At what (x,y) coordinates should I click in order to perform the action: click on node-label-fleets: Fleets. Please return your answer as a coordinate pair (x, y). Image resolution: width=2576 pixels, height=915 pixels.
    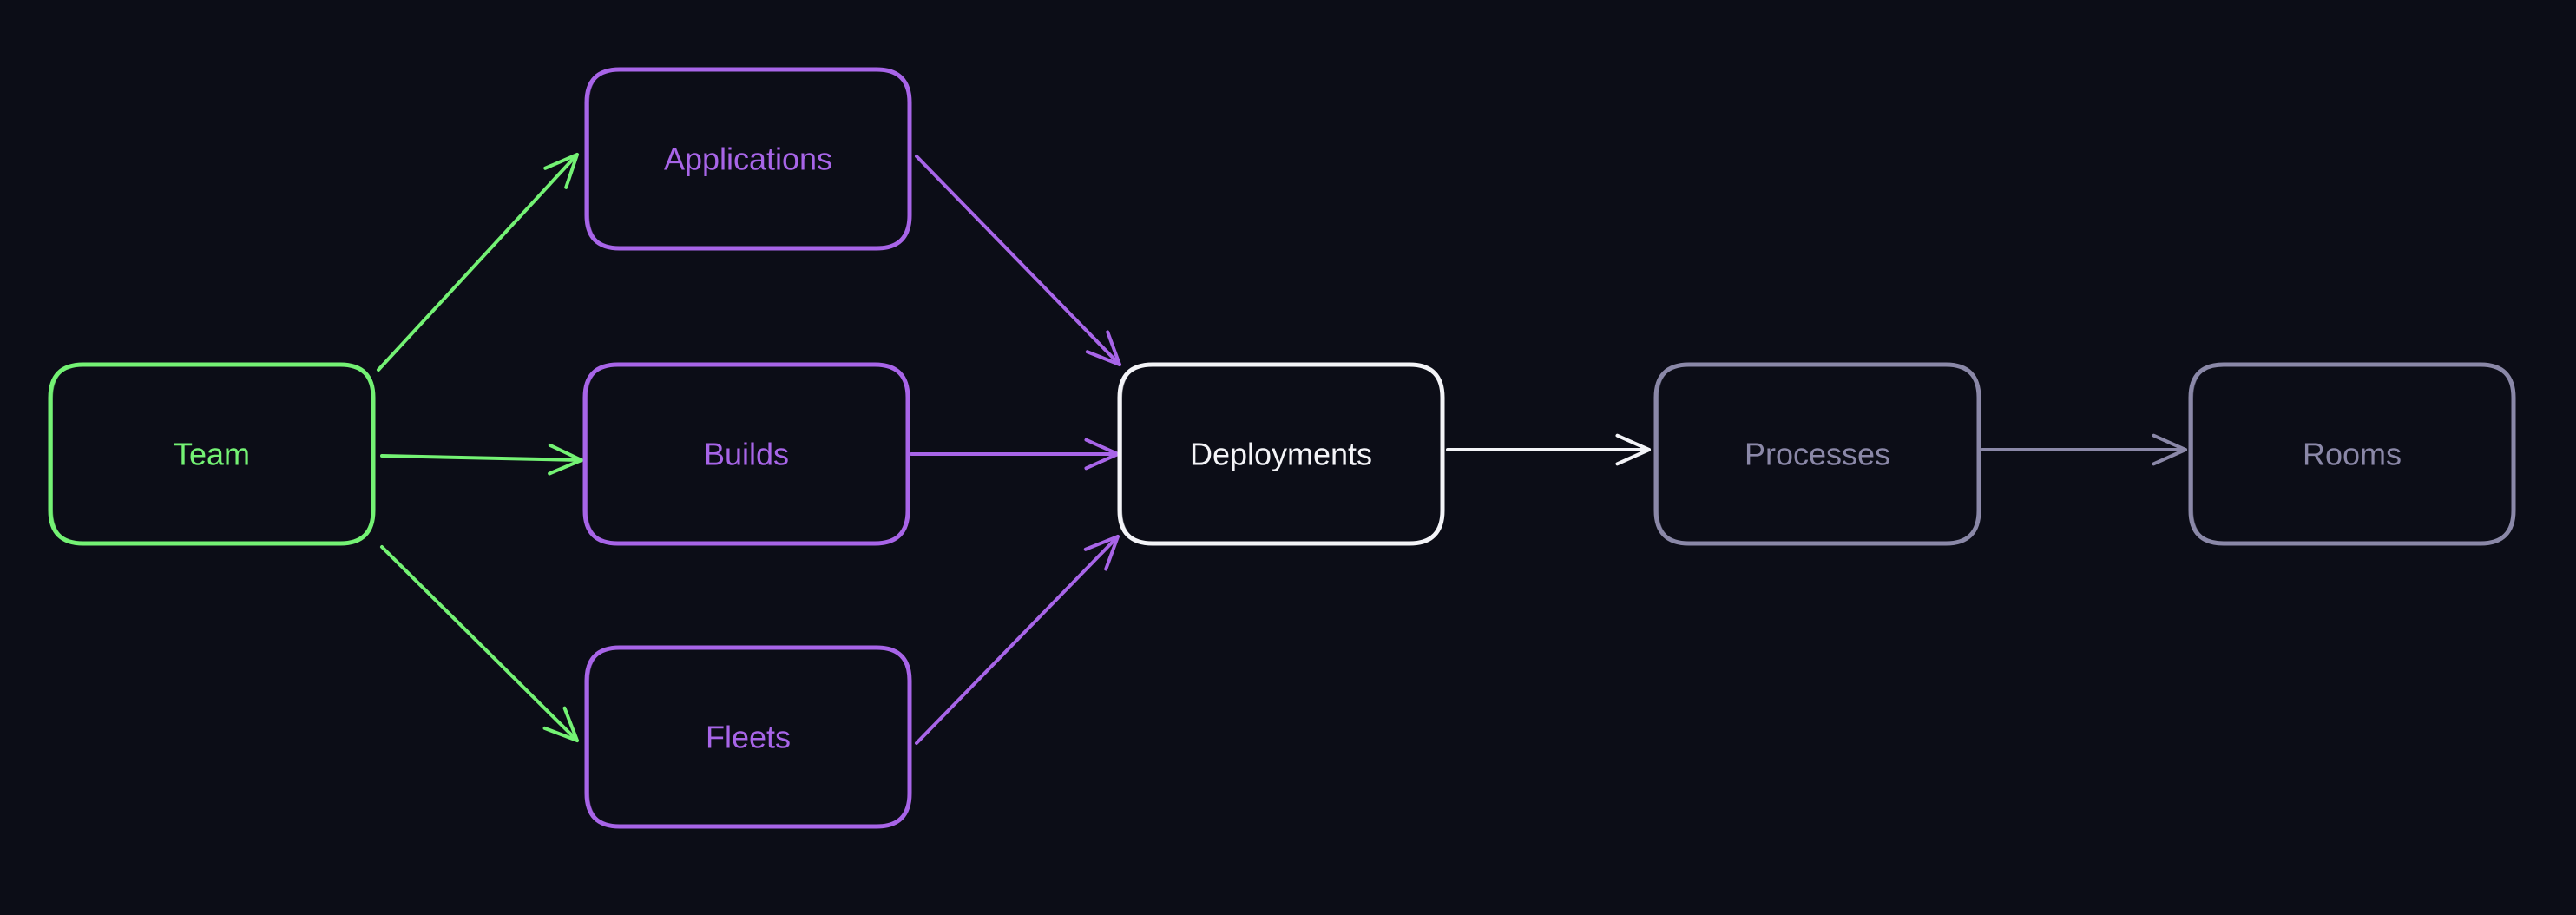
    Looking at the image, I should click on (748, 738).